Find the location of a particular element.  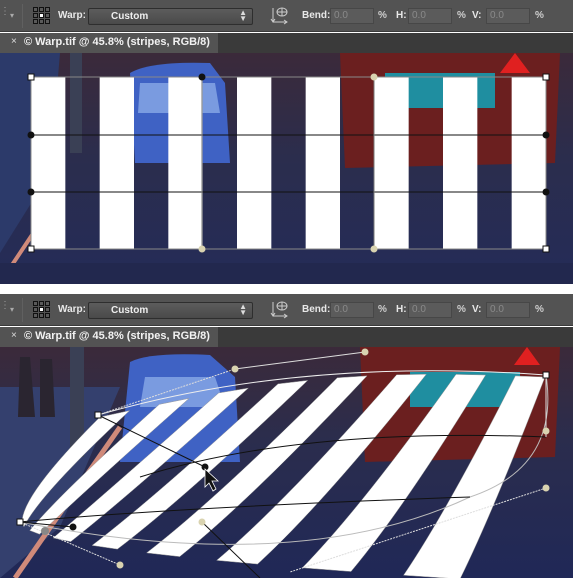

lamp-post is located at coordinates (76, 103).